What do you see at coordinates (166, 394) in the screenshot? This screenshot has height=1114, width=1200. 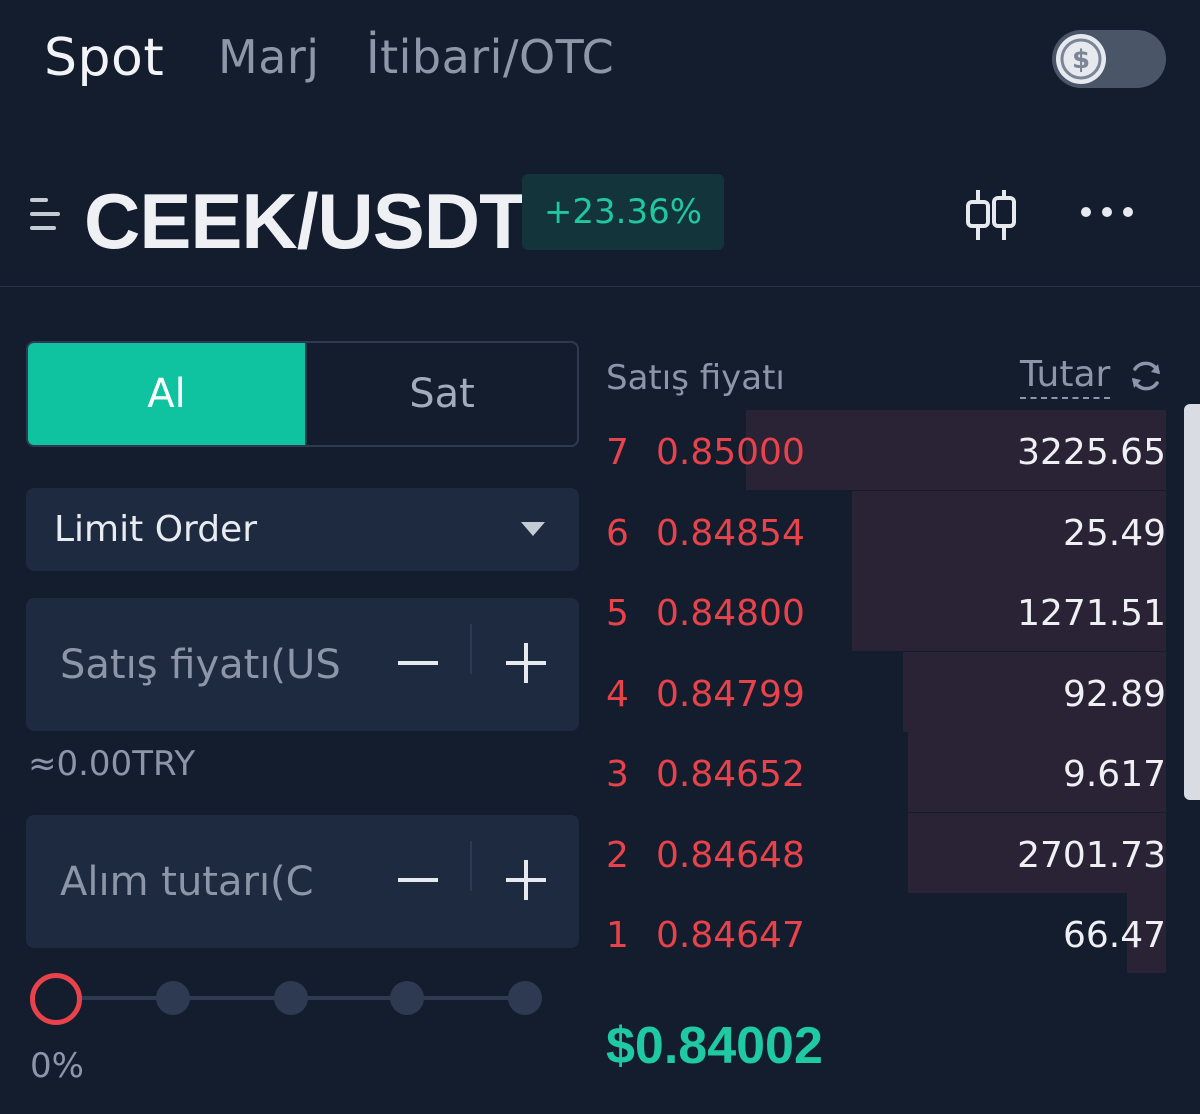 I see `buy-tab: Al` at bounding box center [166, 394].